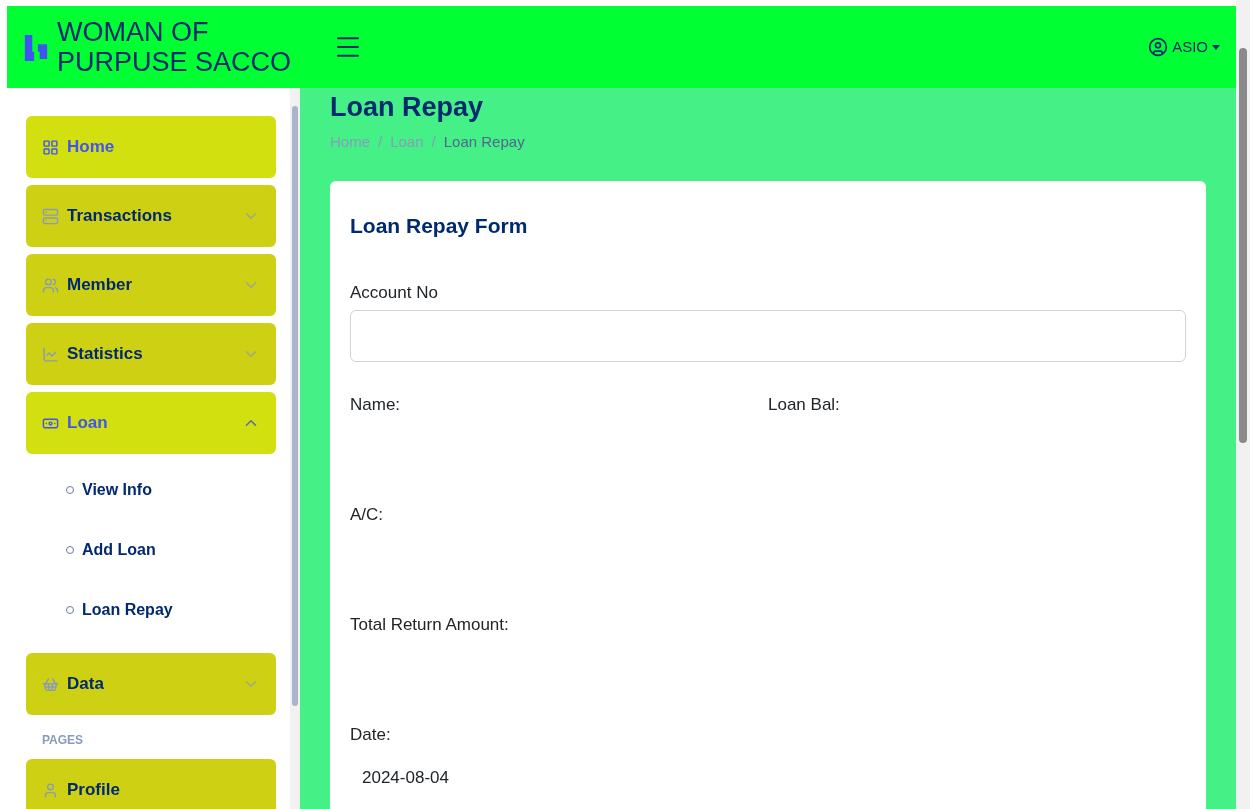  I want to click on sidebar-item-label: Transactions, so click(120, 216).